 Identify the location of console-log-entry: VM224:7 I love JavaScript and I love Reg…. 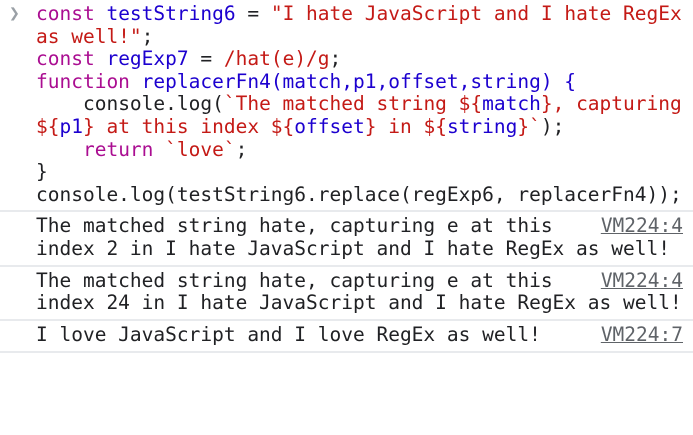
(346, 337).